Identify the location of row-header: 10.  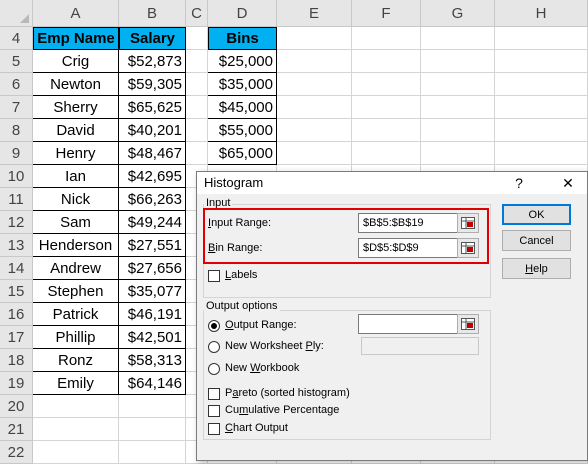
(16, 176).